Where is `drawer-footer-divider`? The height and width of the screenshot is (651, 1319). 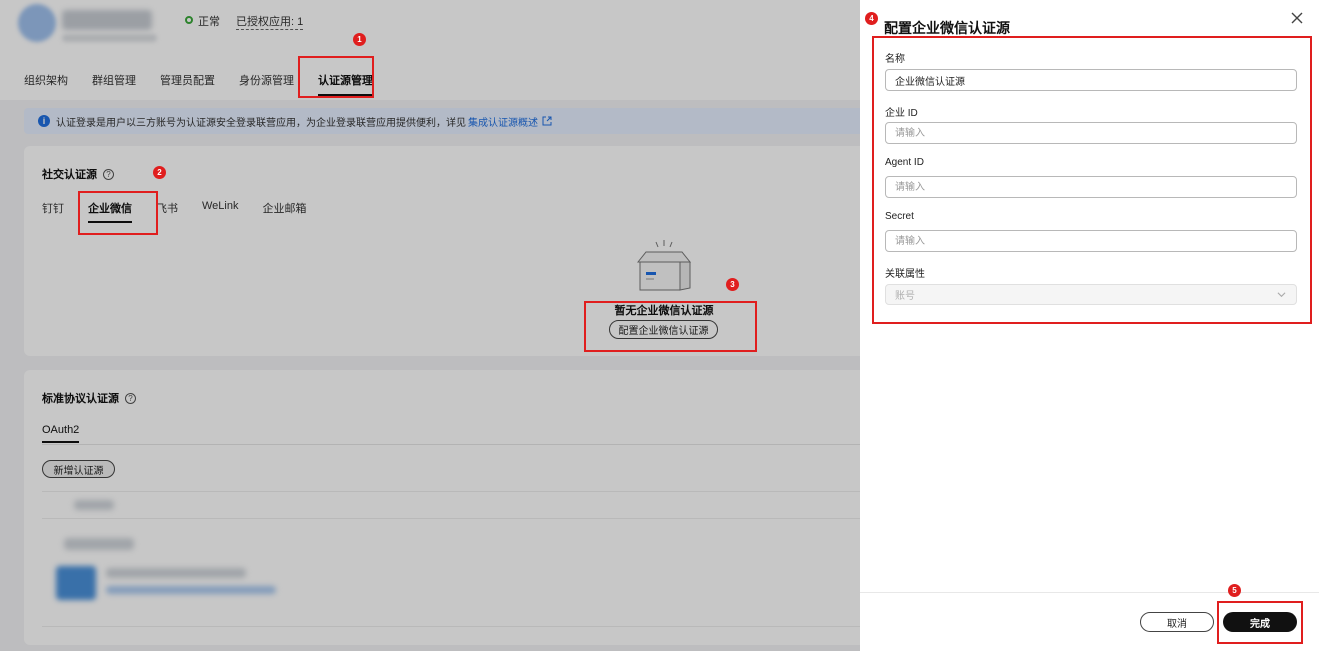
drawer-footer-divider is located at coordinates (1089, 592).